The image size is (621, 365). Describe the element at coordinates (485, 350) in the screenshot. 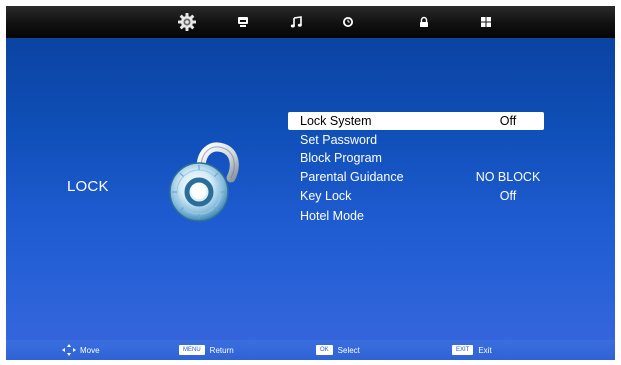

I see `hint-exit-label: Exit` at that location.